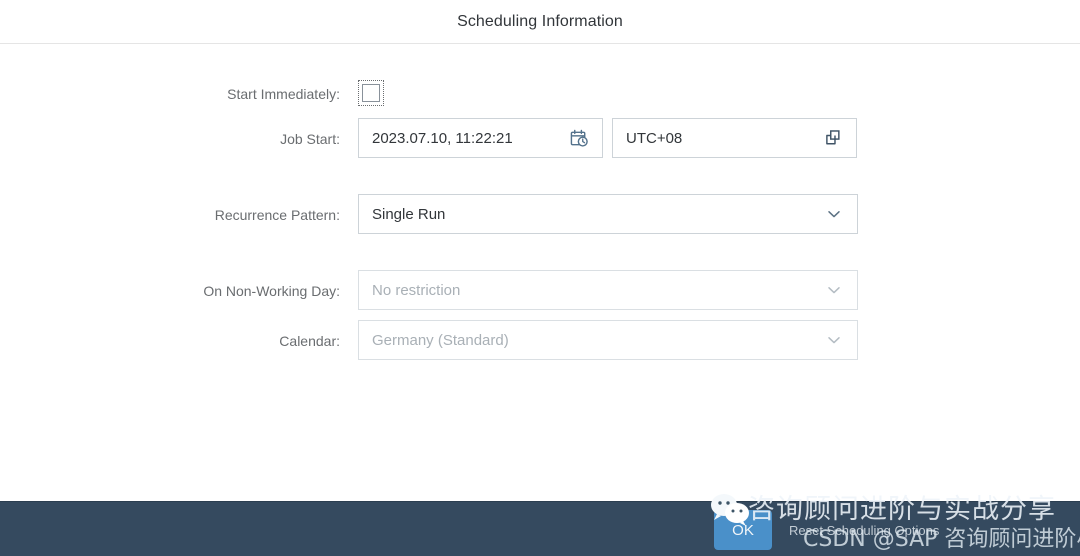  I want to click on form-row-on-non-working-day: On Non-Working Day: No restriction, so click(540, 290).